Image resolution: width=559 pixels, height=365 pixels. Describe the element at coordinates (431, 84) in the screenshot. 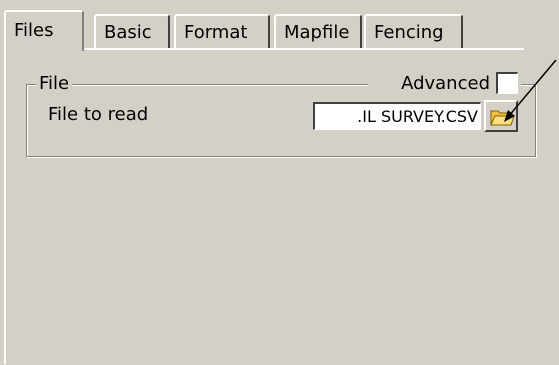

I see `advanced-label: Advanced` at that location.